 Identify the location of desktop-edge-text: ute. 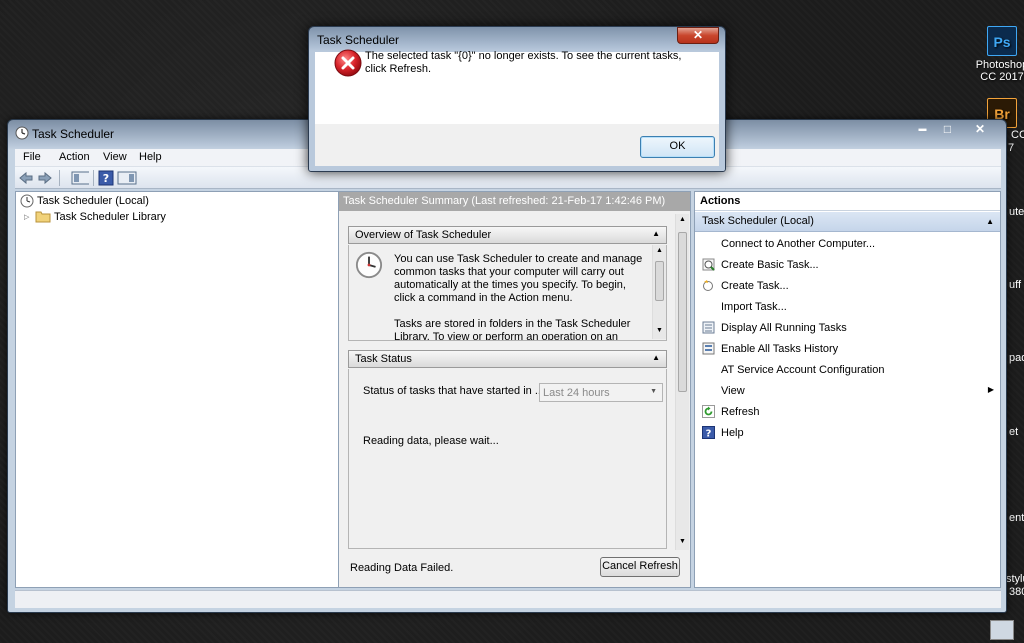
(1016, 212).